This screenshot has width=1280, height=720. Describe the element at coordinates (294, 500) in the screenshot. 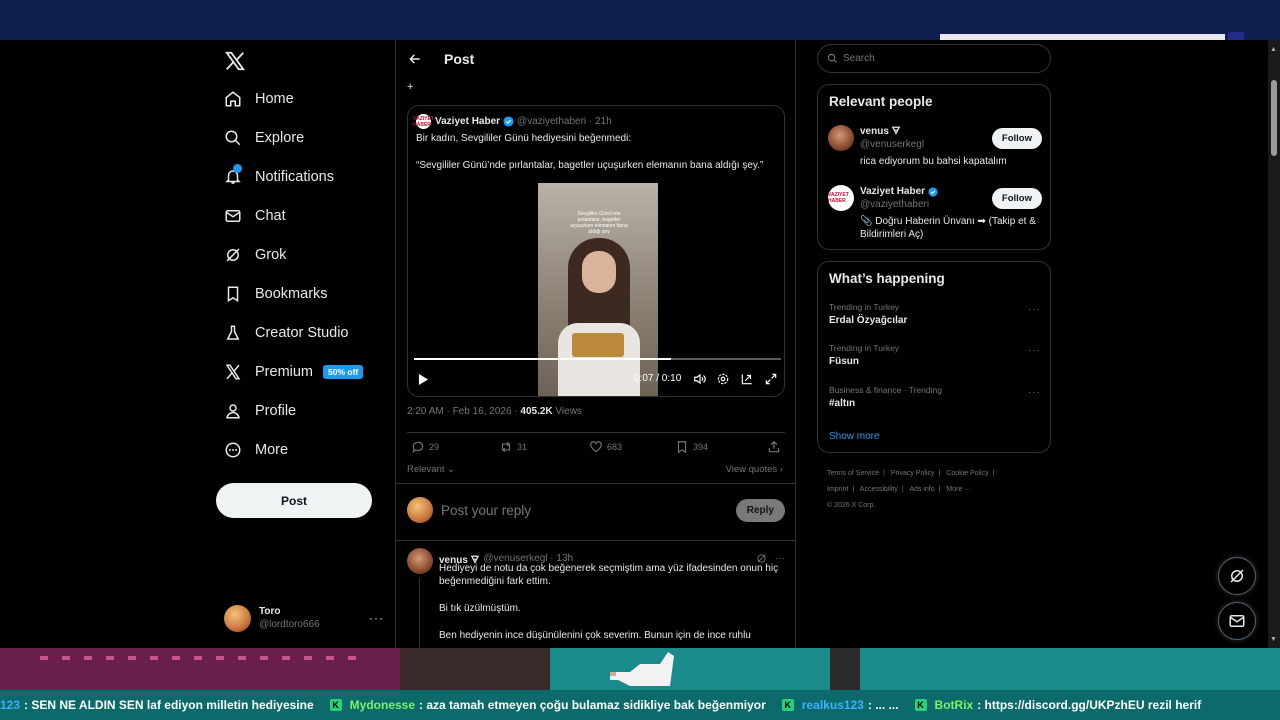

I see `compose-post-button: Post` at that location.